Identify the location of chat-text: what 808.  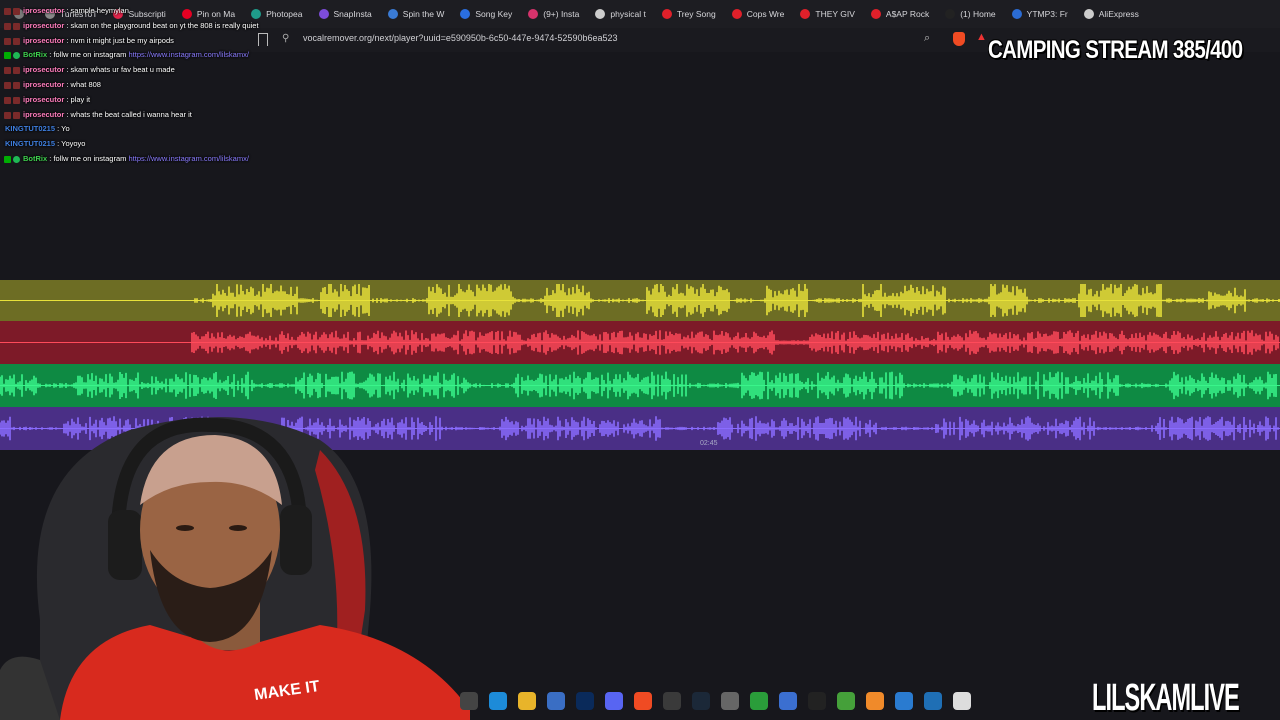
(85, 84).